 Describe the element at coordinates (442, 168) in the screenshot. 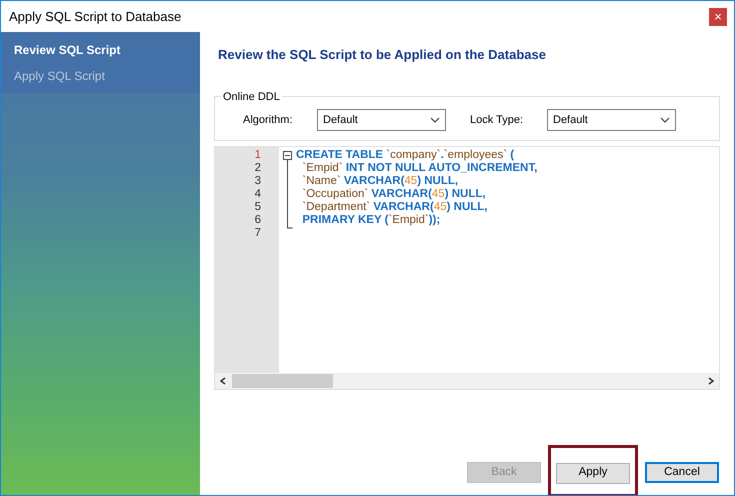

I see `code-token: INT NOT NULL AUTO_INCREMENT,` at that location.